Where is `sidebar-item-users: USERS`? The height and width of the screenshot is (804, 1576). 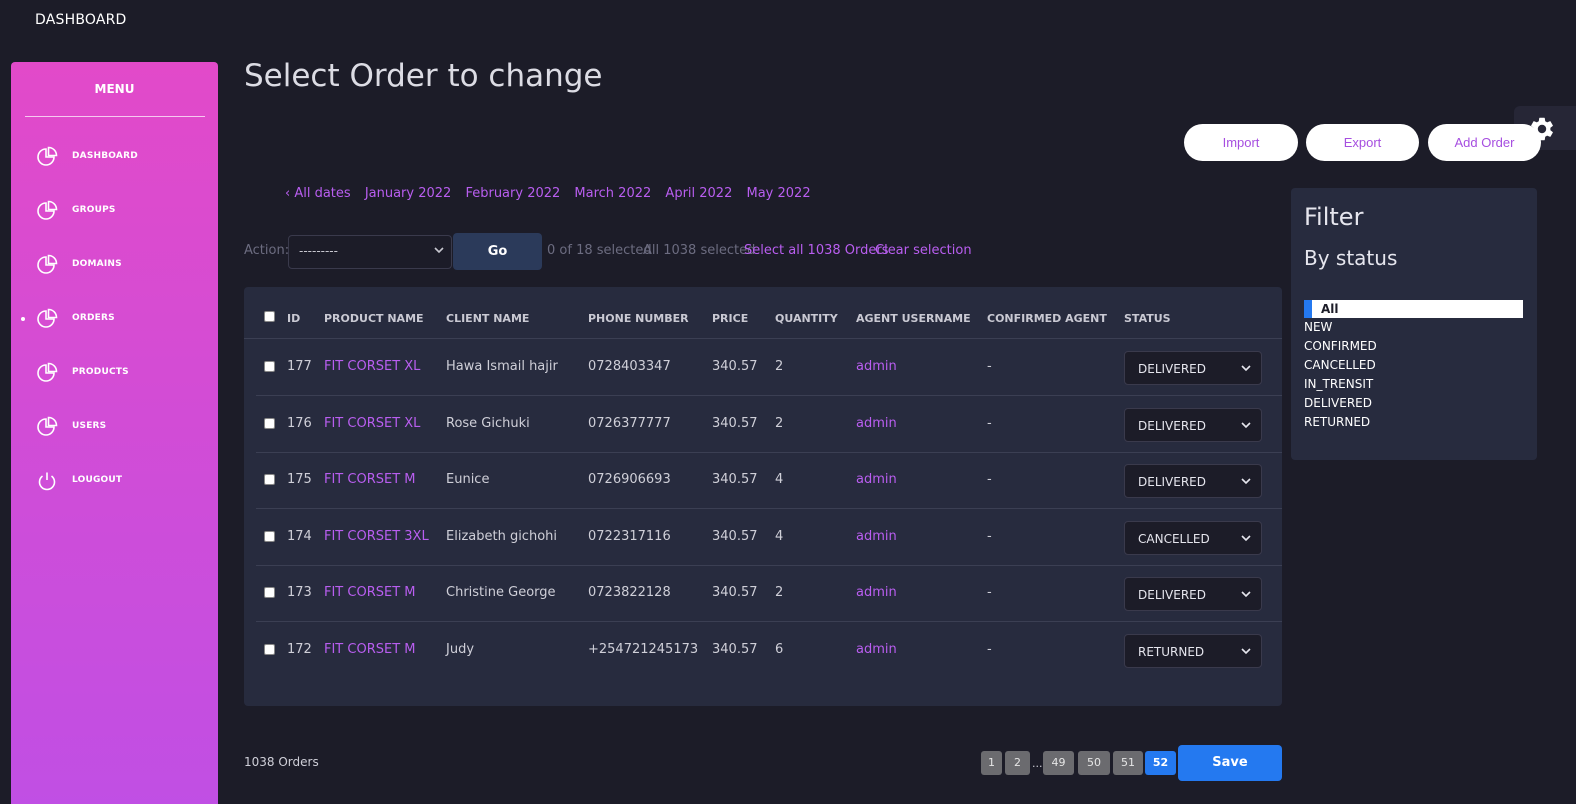 sidebar-item-users: USERS is located at coordinates (114, 427).